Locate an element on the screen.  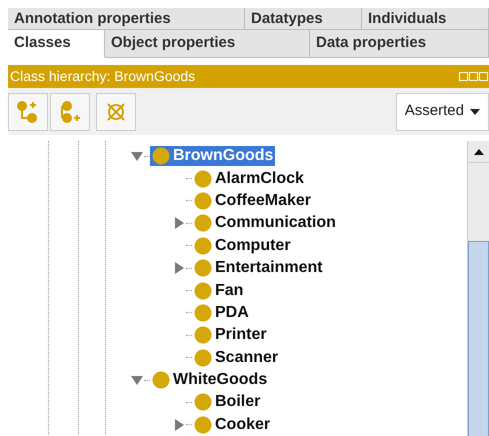
tree-item: WhiteGoods is located at coordinates (210, 380).